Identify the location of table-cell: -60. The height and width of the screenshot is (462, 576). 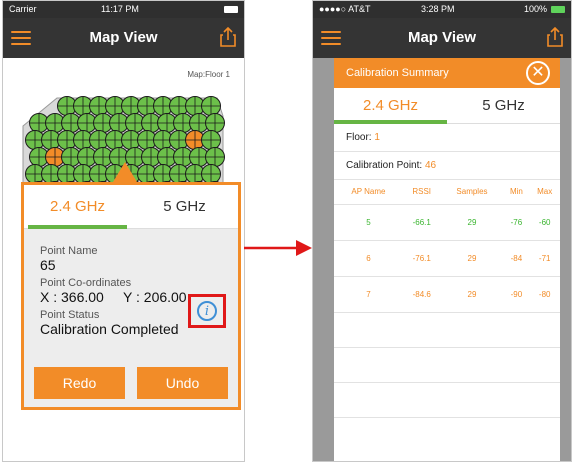
(544, 221).